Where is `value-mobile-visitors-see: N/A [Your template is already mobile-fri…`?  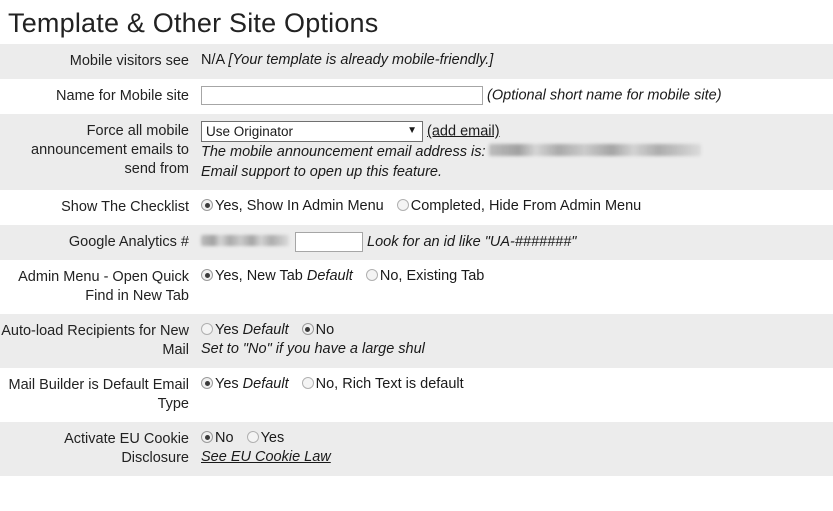 value-mobile-visitors-see: N/A [Your template is already mobile-fri… is located at coordinates (514, 61).